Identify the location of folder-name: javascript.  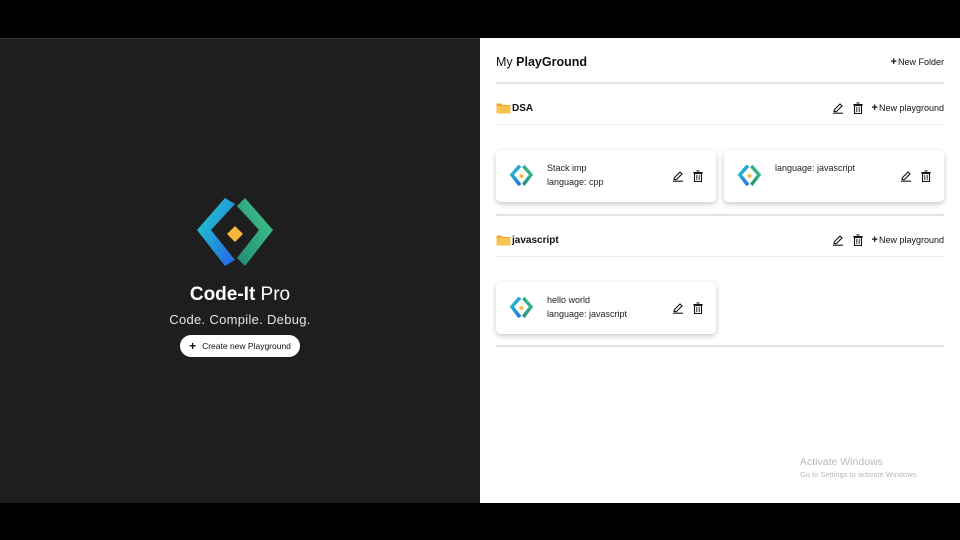
(535, 240).